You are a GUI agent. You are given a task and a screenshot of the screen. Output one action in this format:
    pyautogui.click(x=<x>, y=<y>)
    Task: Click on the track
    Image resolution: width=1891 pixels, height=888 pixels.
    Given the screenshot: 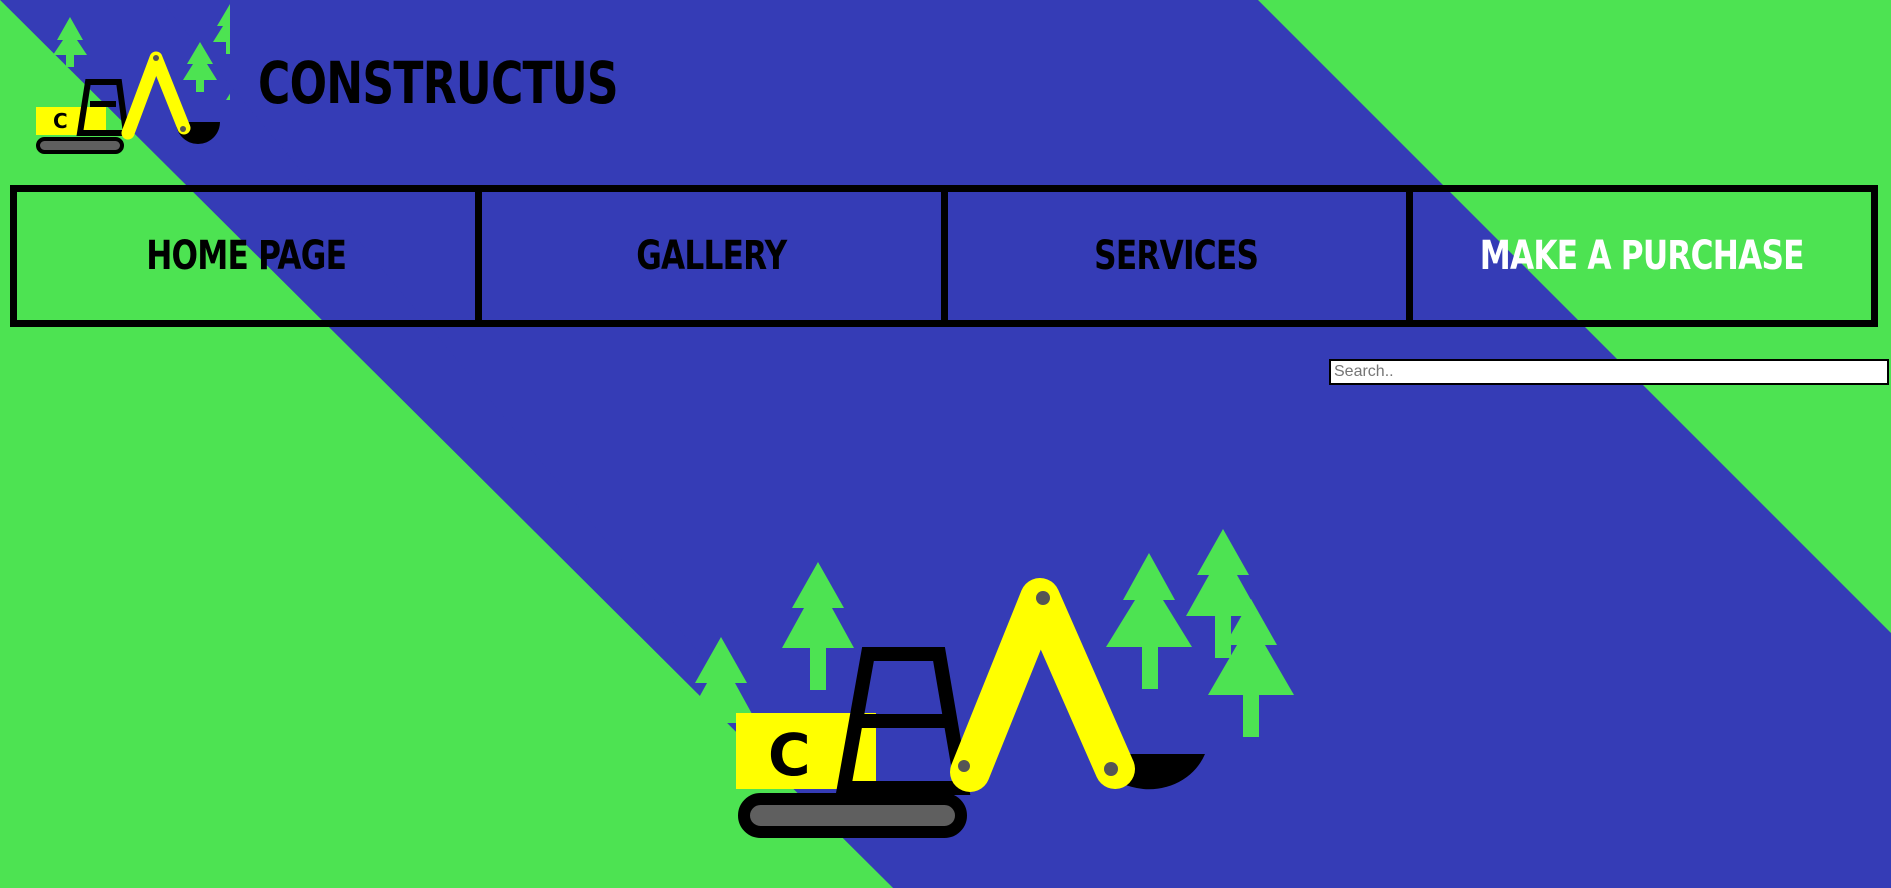 What is the action you would take?
    pyautogui.click(x=852, y=815)
    